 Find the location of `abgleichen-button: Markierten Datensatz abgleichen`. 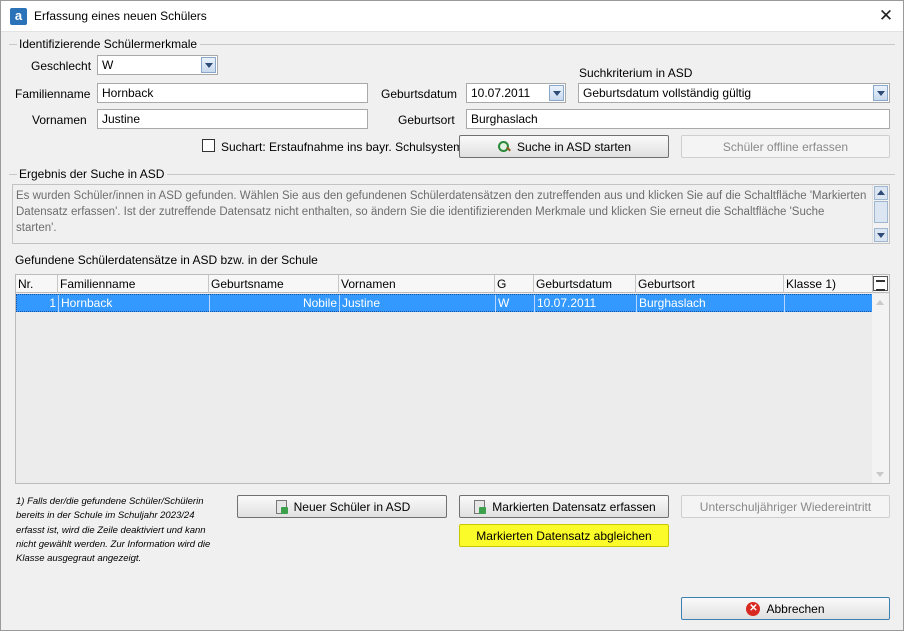

abgleichen-button: Markierten Datensatz abgleichen is located at coordinates (564, 535).